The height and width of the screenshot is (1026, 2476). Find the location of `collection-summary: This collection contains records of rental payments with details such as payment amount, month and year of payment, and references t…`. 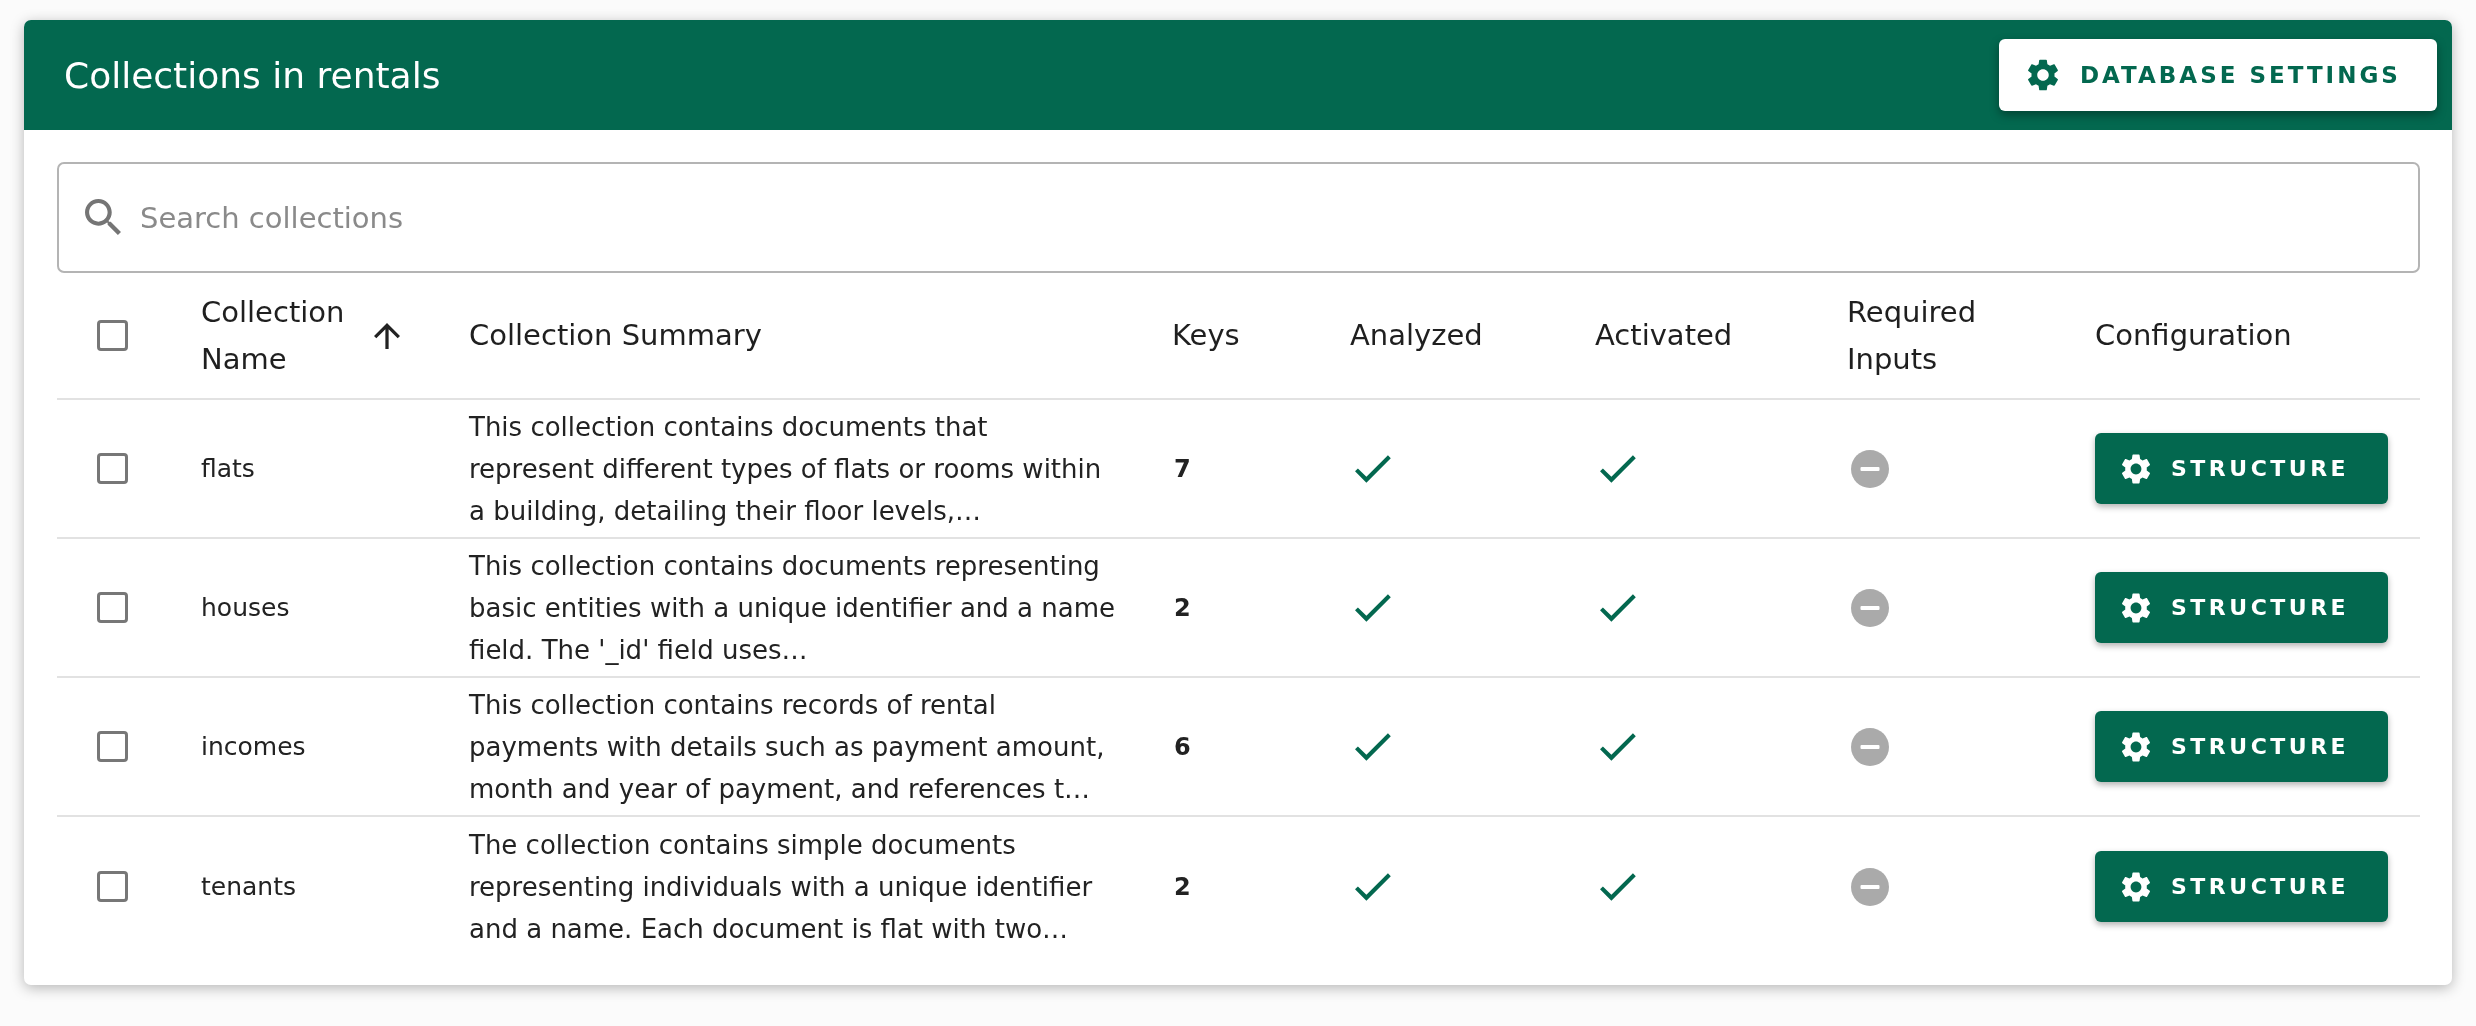

collection-summary: This collection contains records of rental payments with details such as payment amount, month and year of payment, and references t… is located at coordinates (787, 747).